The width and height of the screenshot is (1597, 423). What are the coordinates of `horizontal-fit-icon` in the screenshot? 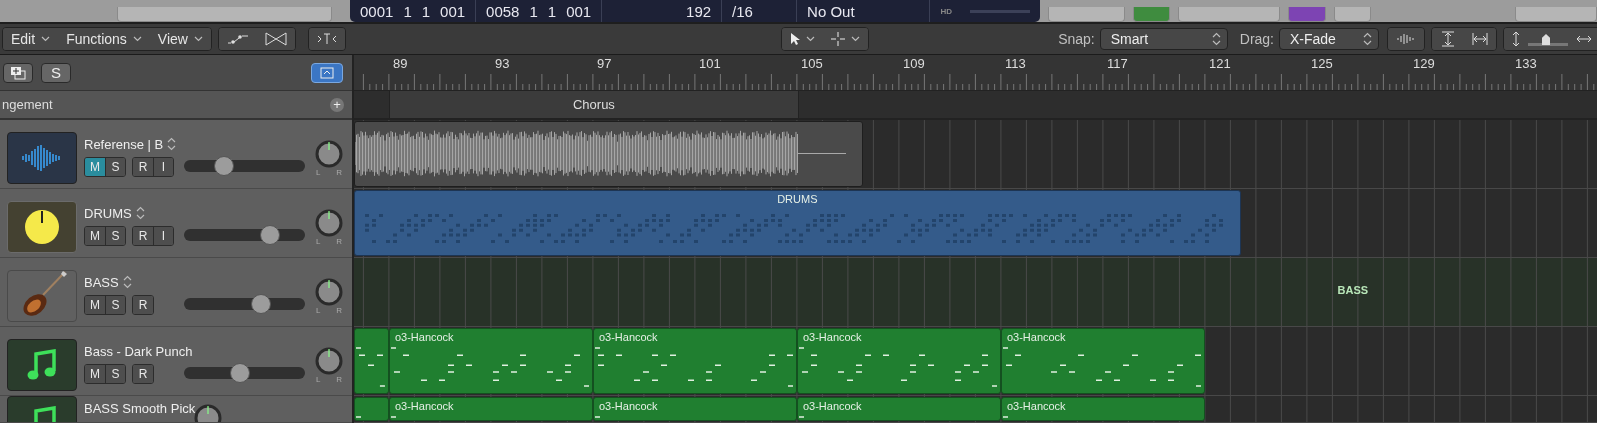 It's located at (1480, 39).